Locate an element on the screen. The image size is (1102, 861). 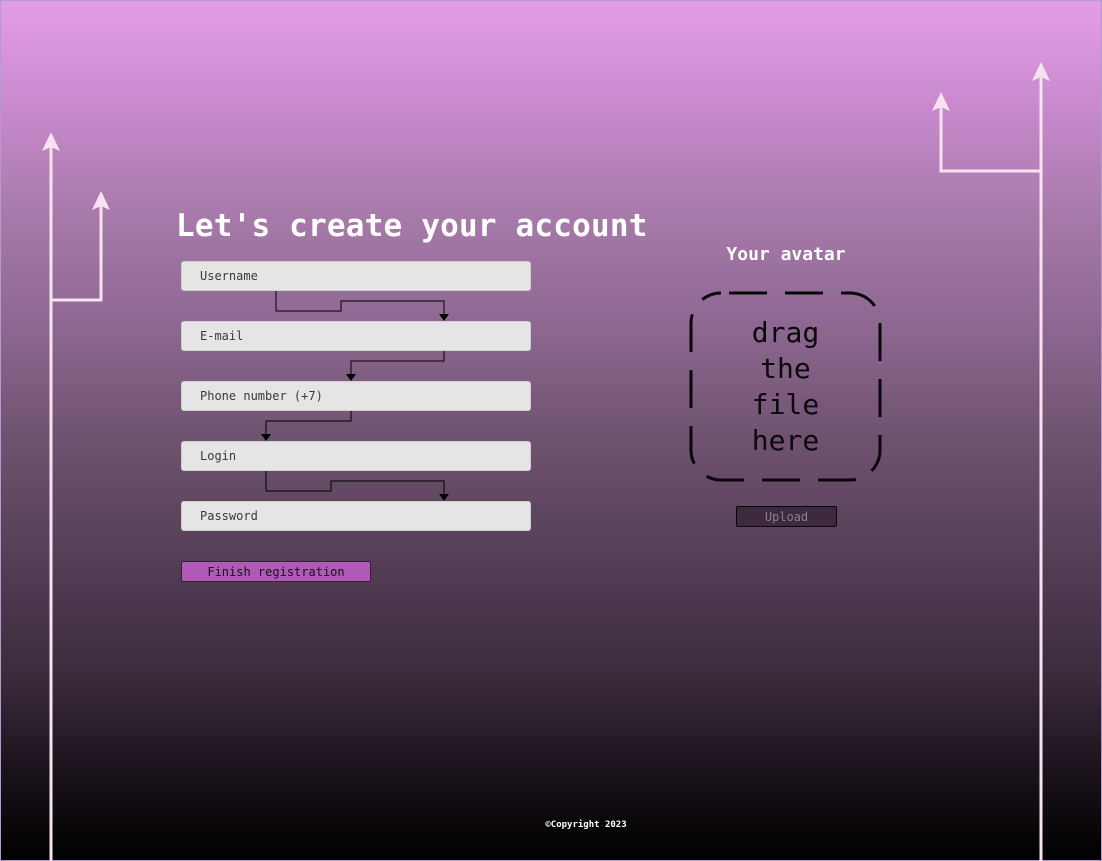
dropzone-text-line: drag is located at coordinates (785, 332).